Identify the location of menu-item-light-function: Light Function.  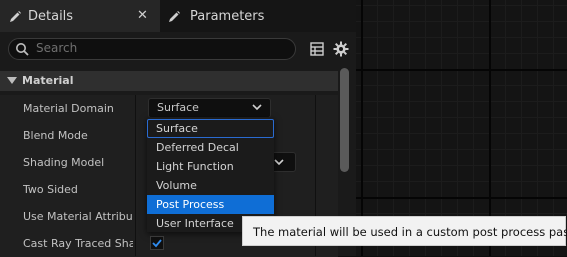
(210, 166).